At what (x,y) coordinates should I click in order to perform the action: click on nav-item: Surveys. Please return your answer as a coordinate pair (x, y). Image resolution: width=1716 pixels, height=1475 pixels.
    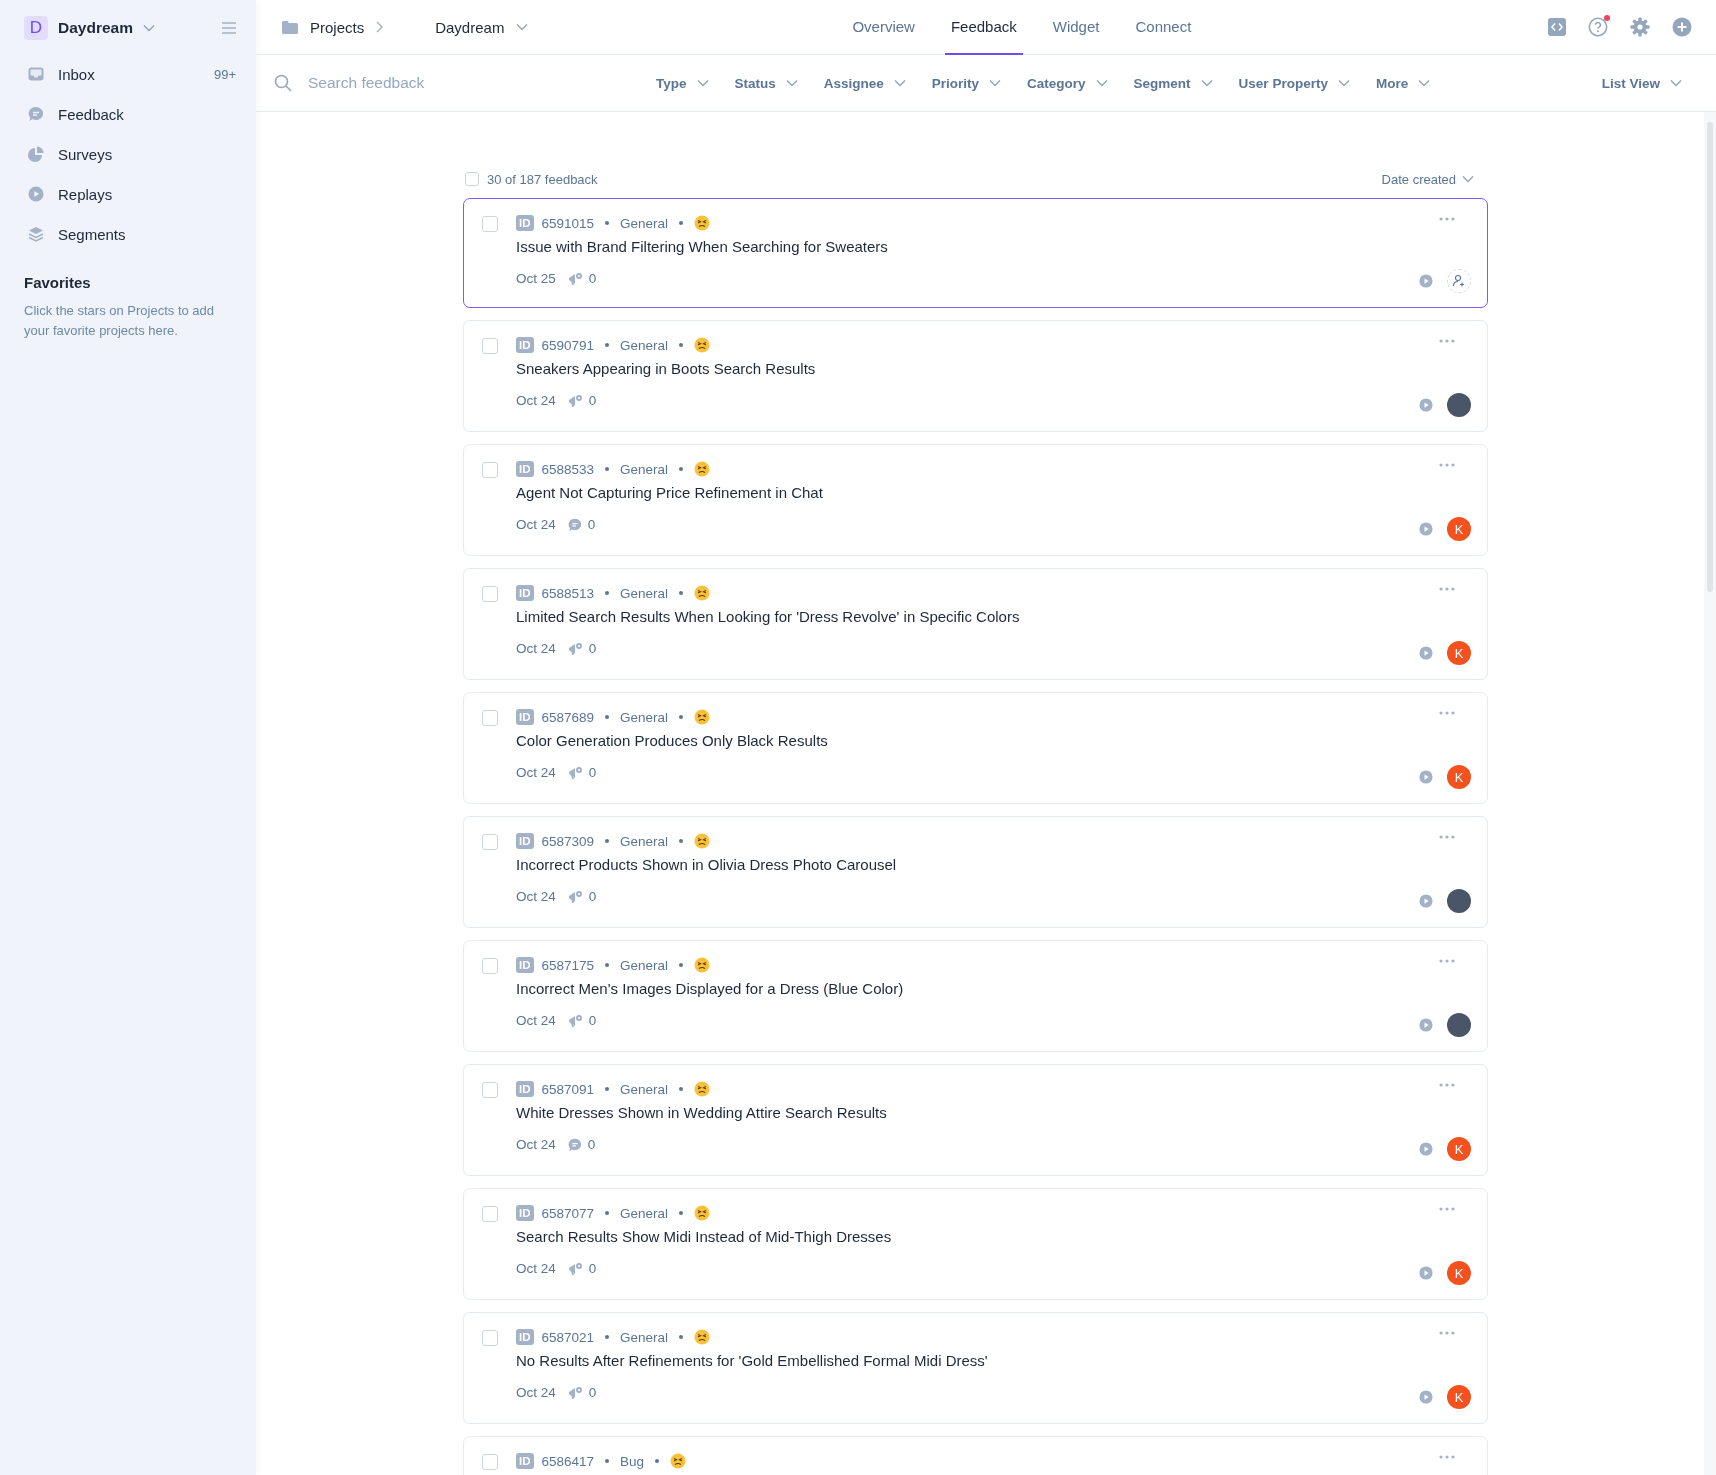
    Looking at the image, I should click on (85, 154).